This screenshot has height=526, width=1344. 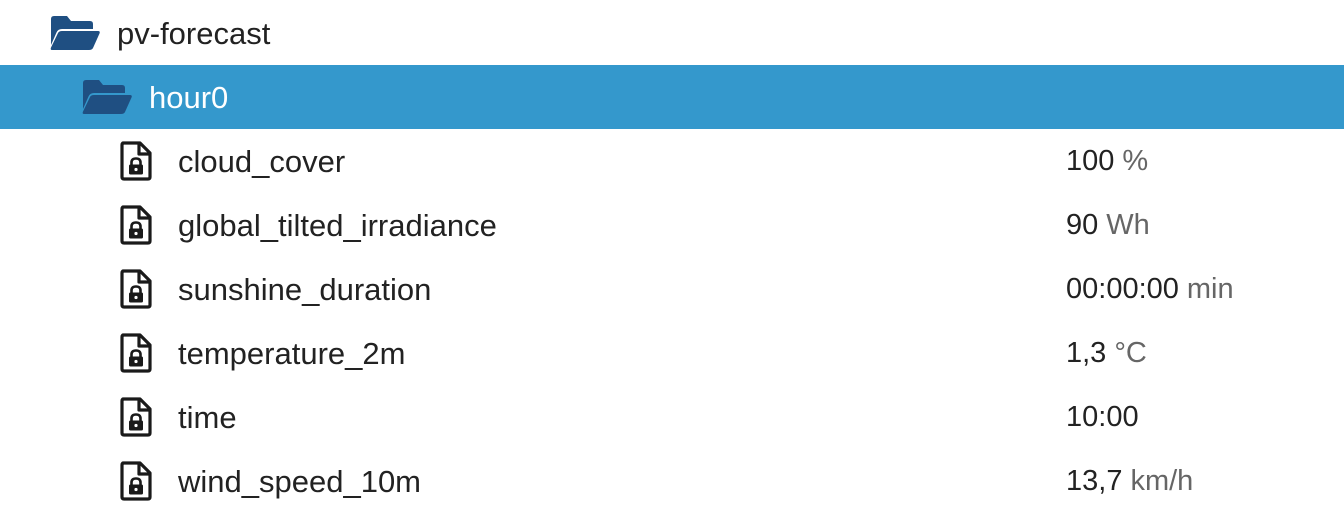 I want to click on state-value-number: 1,3, so click(x=1086, y=352).